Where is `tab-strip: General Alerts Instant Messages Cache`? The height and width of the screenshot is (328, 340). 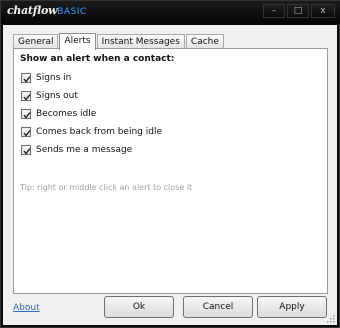
tab-strip: General Alerts Instant Messages Cache is located at coordinates (119, 41).